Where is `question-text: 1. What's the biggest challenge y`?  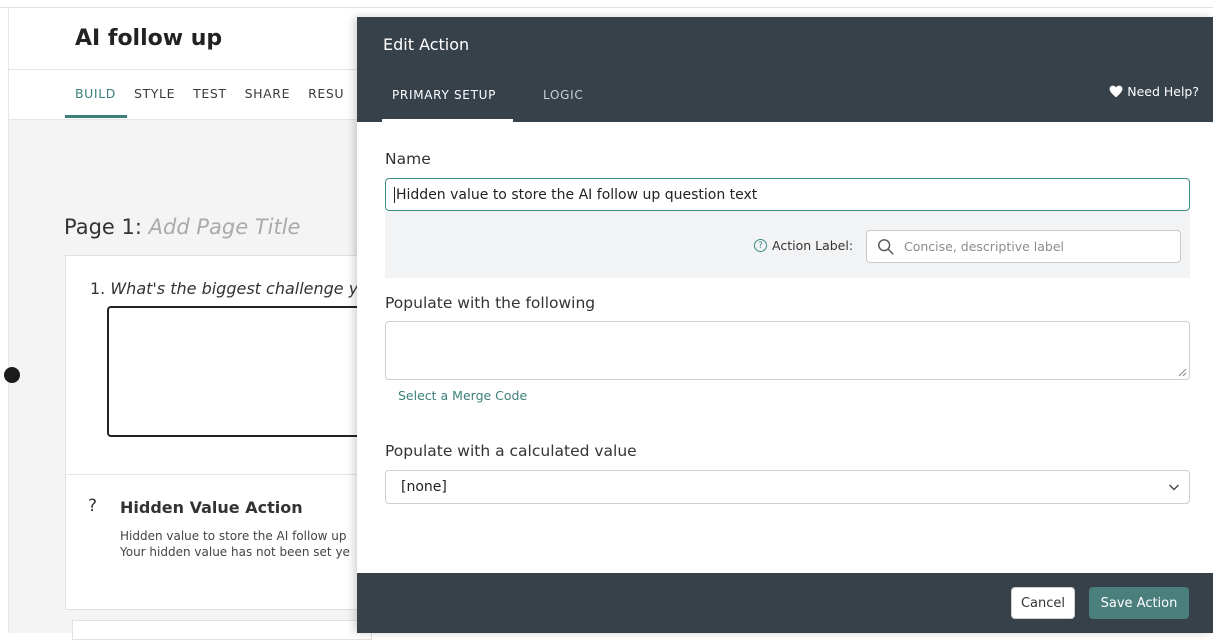
question-text: 1. What's the biggest challenge y is located at coordinates (224, 288).